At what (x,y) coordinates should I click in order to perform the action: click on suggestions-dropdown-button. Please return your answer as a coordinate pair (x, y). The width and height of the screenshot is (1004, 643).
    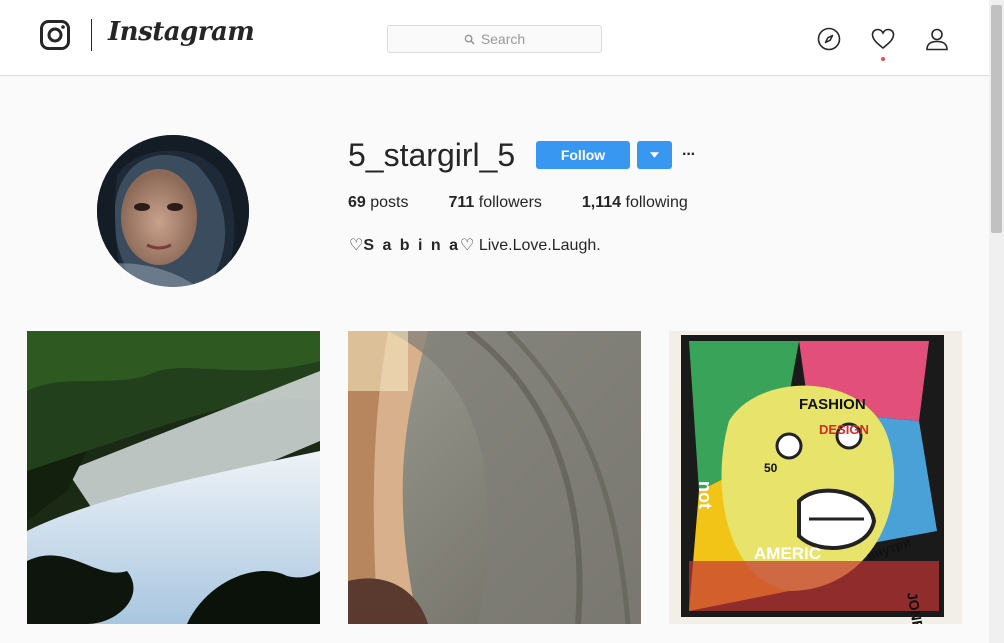
    Looking at the image, I should click on (654, 155).